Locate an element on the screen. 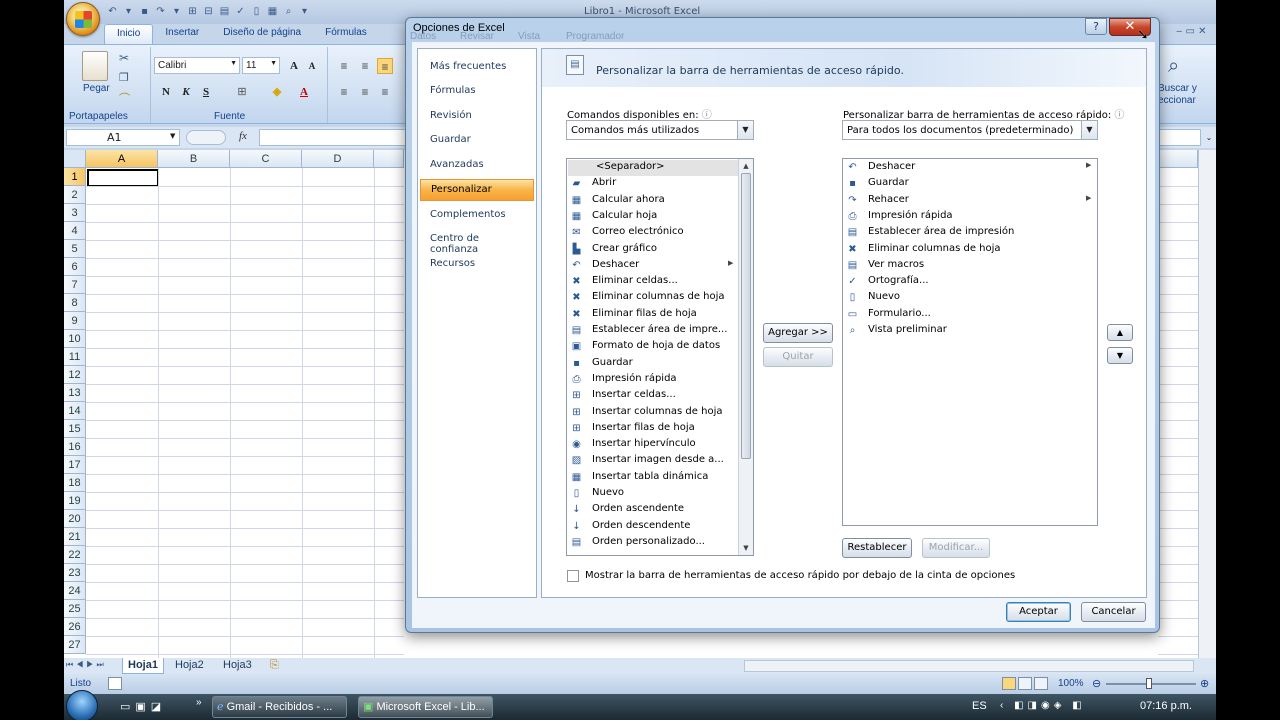 This screenshot has height=720, width=1280. row-header: 9 is located at coordinates (75, 321).